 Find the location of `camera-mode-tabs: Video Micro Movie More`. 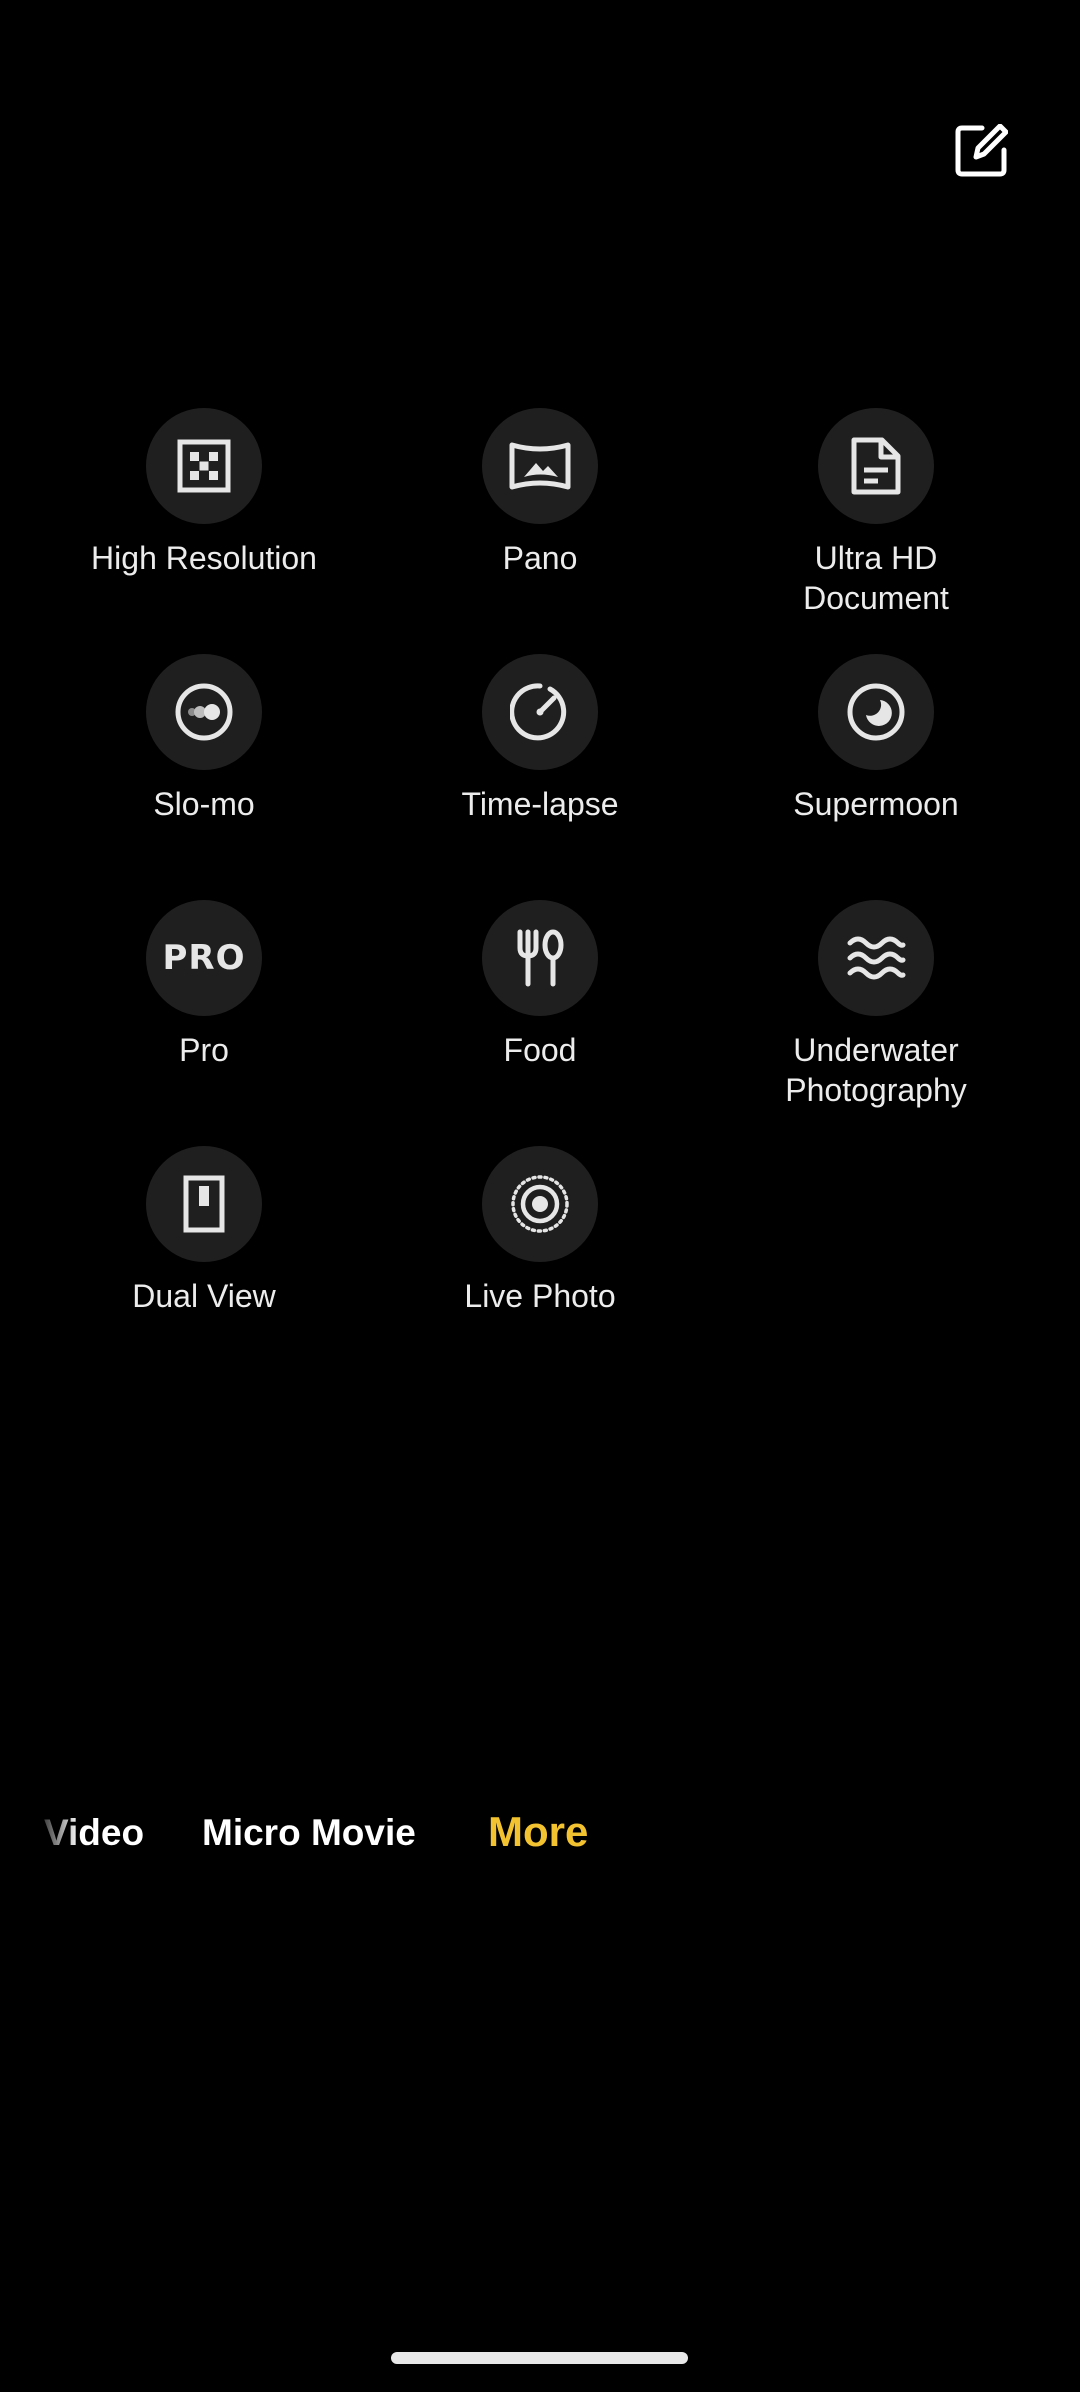

camera-mode-tabs: Video Micro Movie More is located at coordinates (540, 1835).